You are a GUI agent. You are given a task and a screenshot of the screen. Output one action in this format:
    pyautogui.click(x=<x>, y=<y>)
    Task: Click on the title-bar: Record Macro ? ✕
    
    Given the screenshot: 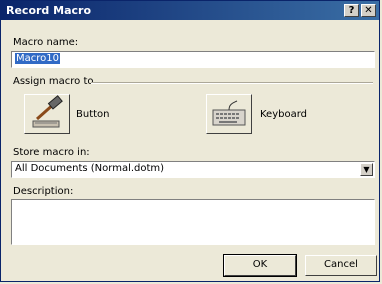 What is the action you would take?
    pyautogui.click(x=190, y=10)
    